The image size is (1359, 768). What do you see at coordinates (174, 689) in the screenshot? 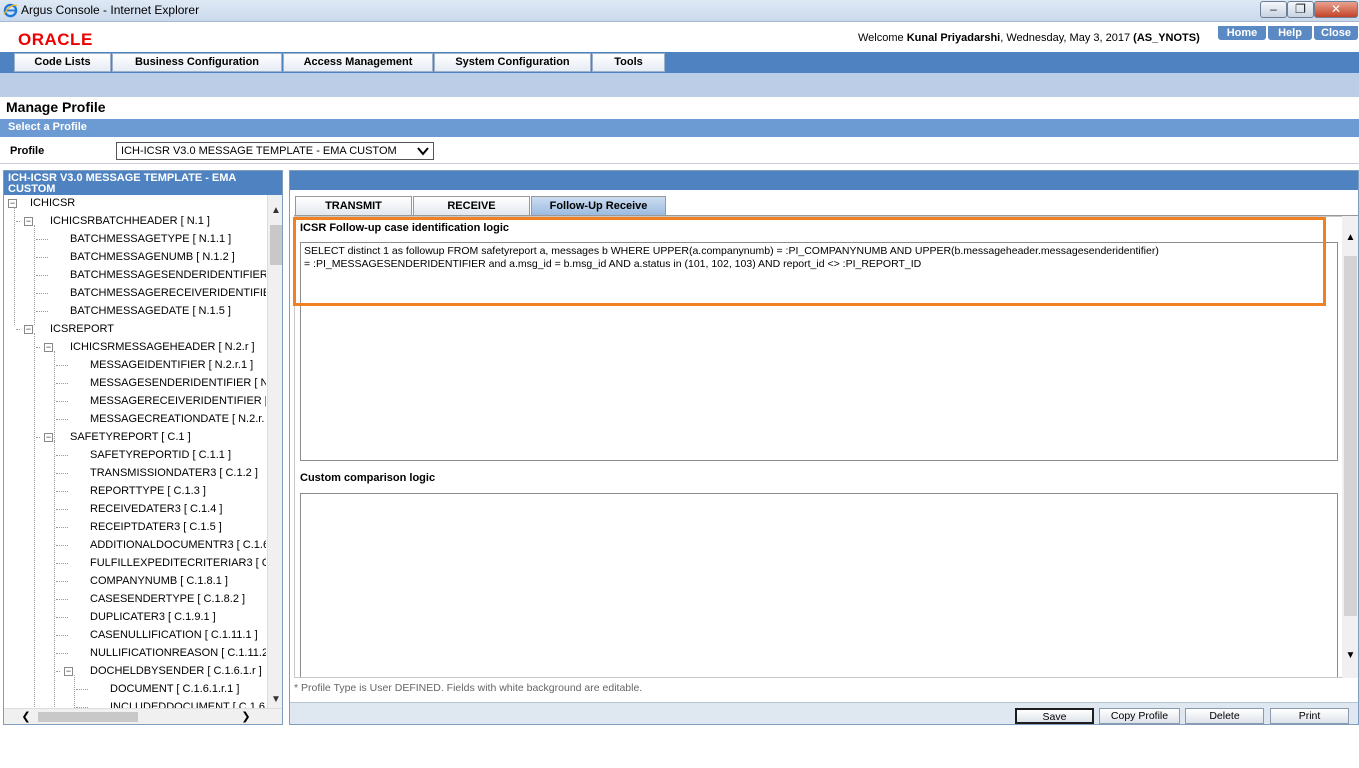
I see `tree-node: DOCUMENT [ C.1.6.1.r.1 ]` at bounding box center [174, 689].